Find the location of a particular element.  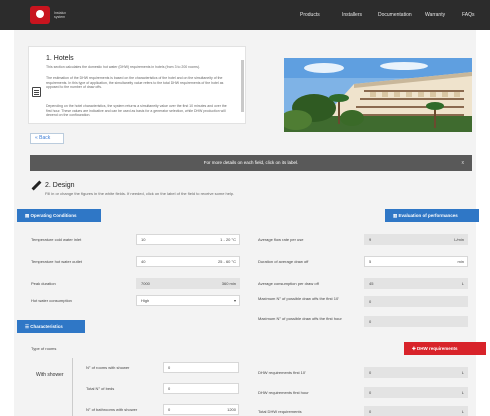

dhw-first-hour-label: DHW requirements first hour is located at coordinates (283, 392).